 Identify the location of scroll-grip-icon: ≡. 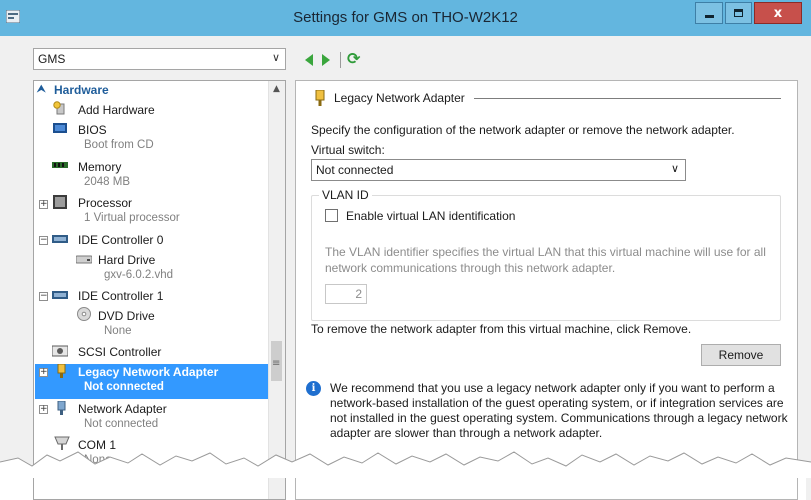
(276, 363).